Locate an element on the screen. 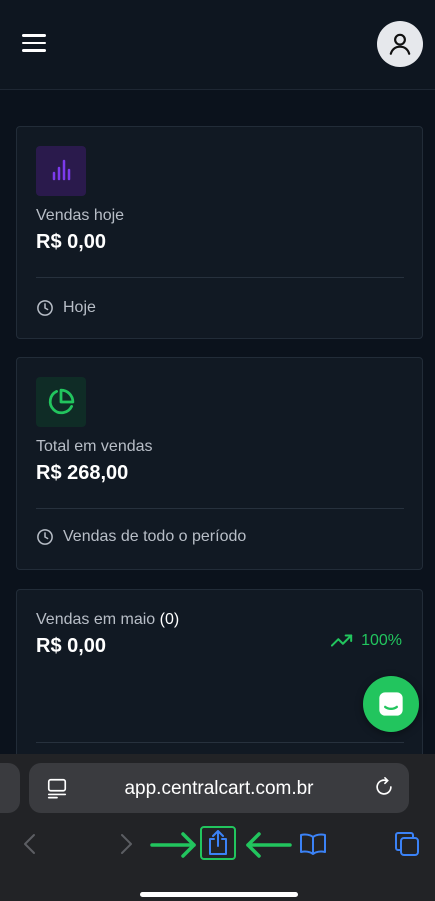 The image size is (435, 901). bar-chart-icon is located at coordinates (61, 170).